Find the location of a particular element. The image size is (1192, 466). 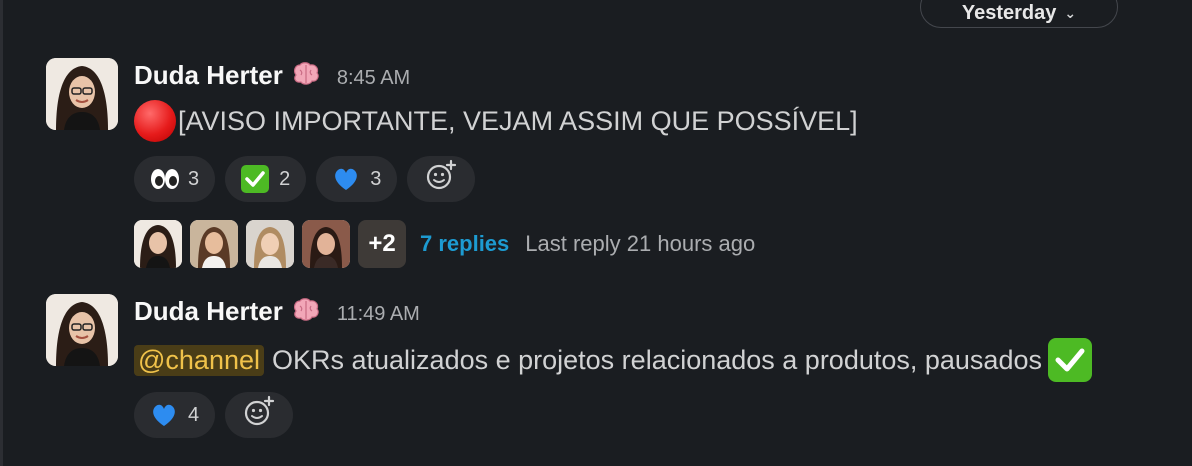

reaction-blue-heart: 4 is located at coordinates (175, 415).